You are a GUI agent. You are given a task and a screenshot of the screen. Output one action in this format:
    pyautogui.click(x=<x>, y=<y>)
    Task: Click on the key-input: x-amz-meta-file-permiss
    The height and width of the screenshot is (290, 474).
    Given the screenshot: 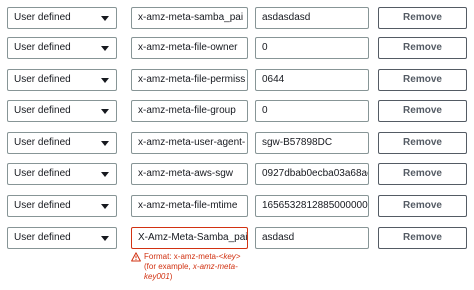 What is the action you would take?
    pyautogui.click(x=189, y=80)
    